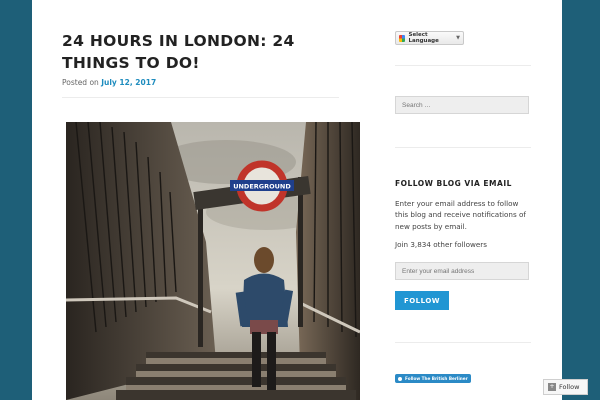  Describe the element at coordinates (16, 200) in the screenshot. I see `left-frame` at that location.